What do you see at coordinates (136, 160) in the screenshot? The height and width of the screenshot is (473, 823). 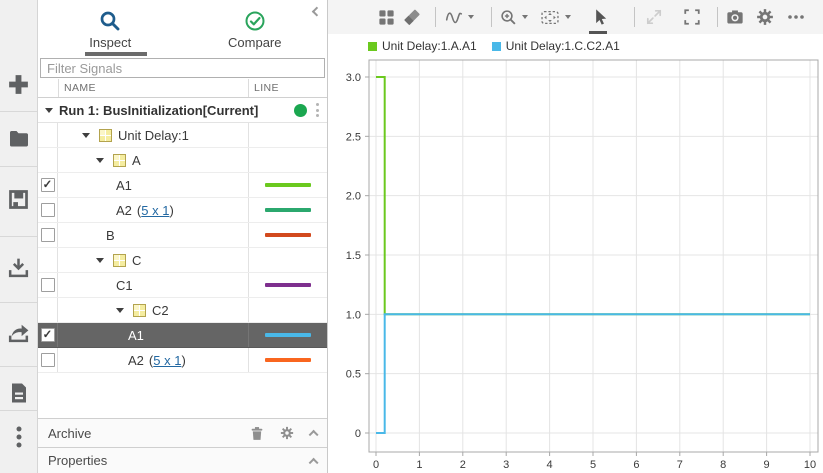 I see `bus-label: A` at bounding box center [136, 160].